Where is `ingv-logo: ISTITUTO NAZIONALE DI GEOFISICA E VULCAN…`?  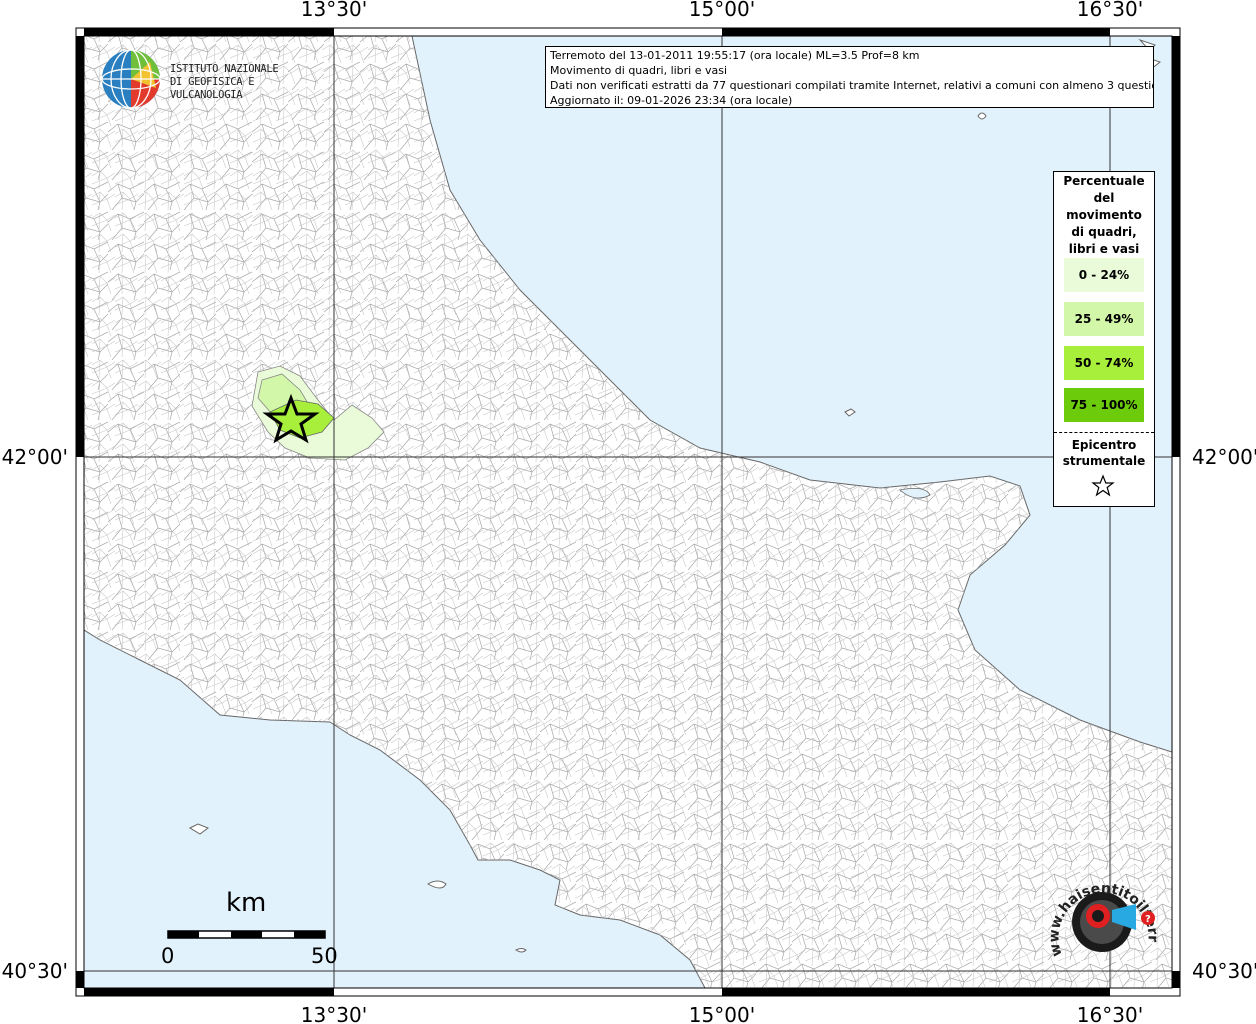
ingv-logo: ISTITUTO NAZIONALE DI GEOFISICA E VULCAN… is located at coordinates (210, 79).